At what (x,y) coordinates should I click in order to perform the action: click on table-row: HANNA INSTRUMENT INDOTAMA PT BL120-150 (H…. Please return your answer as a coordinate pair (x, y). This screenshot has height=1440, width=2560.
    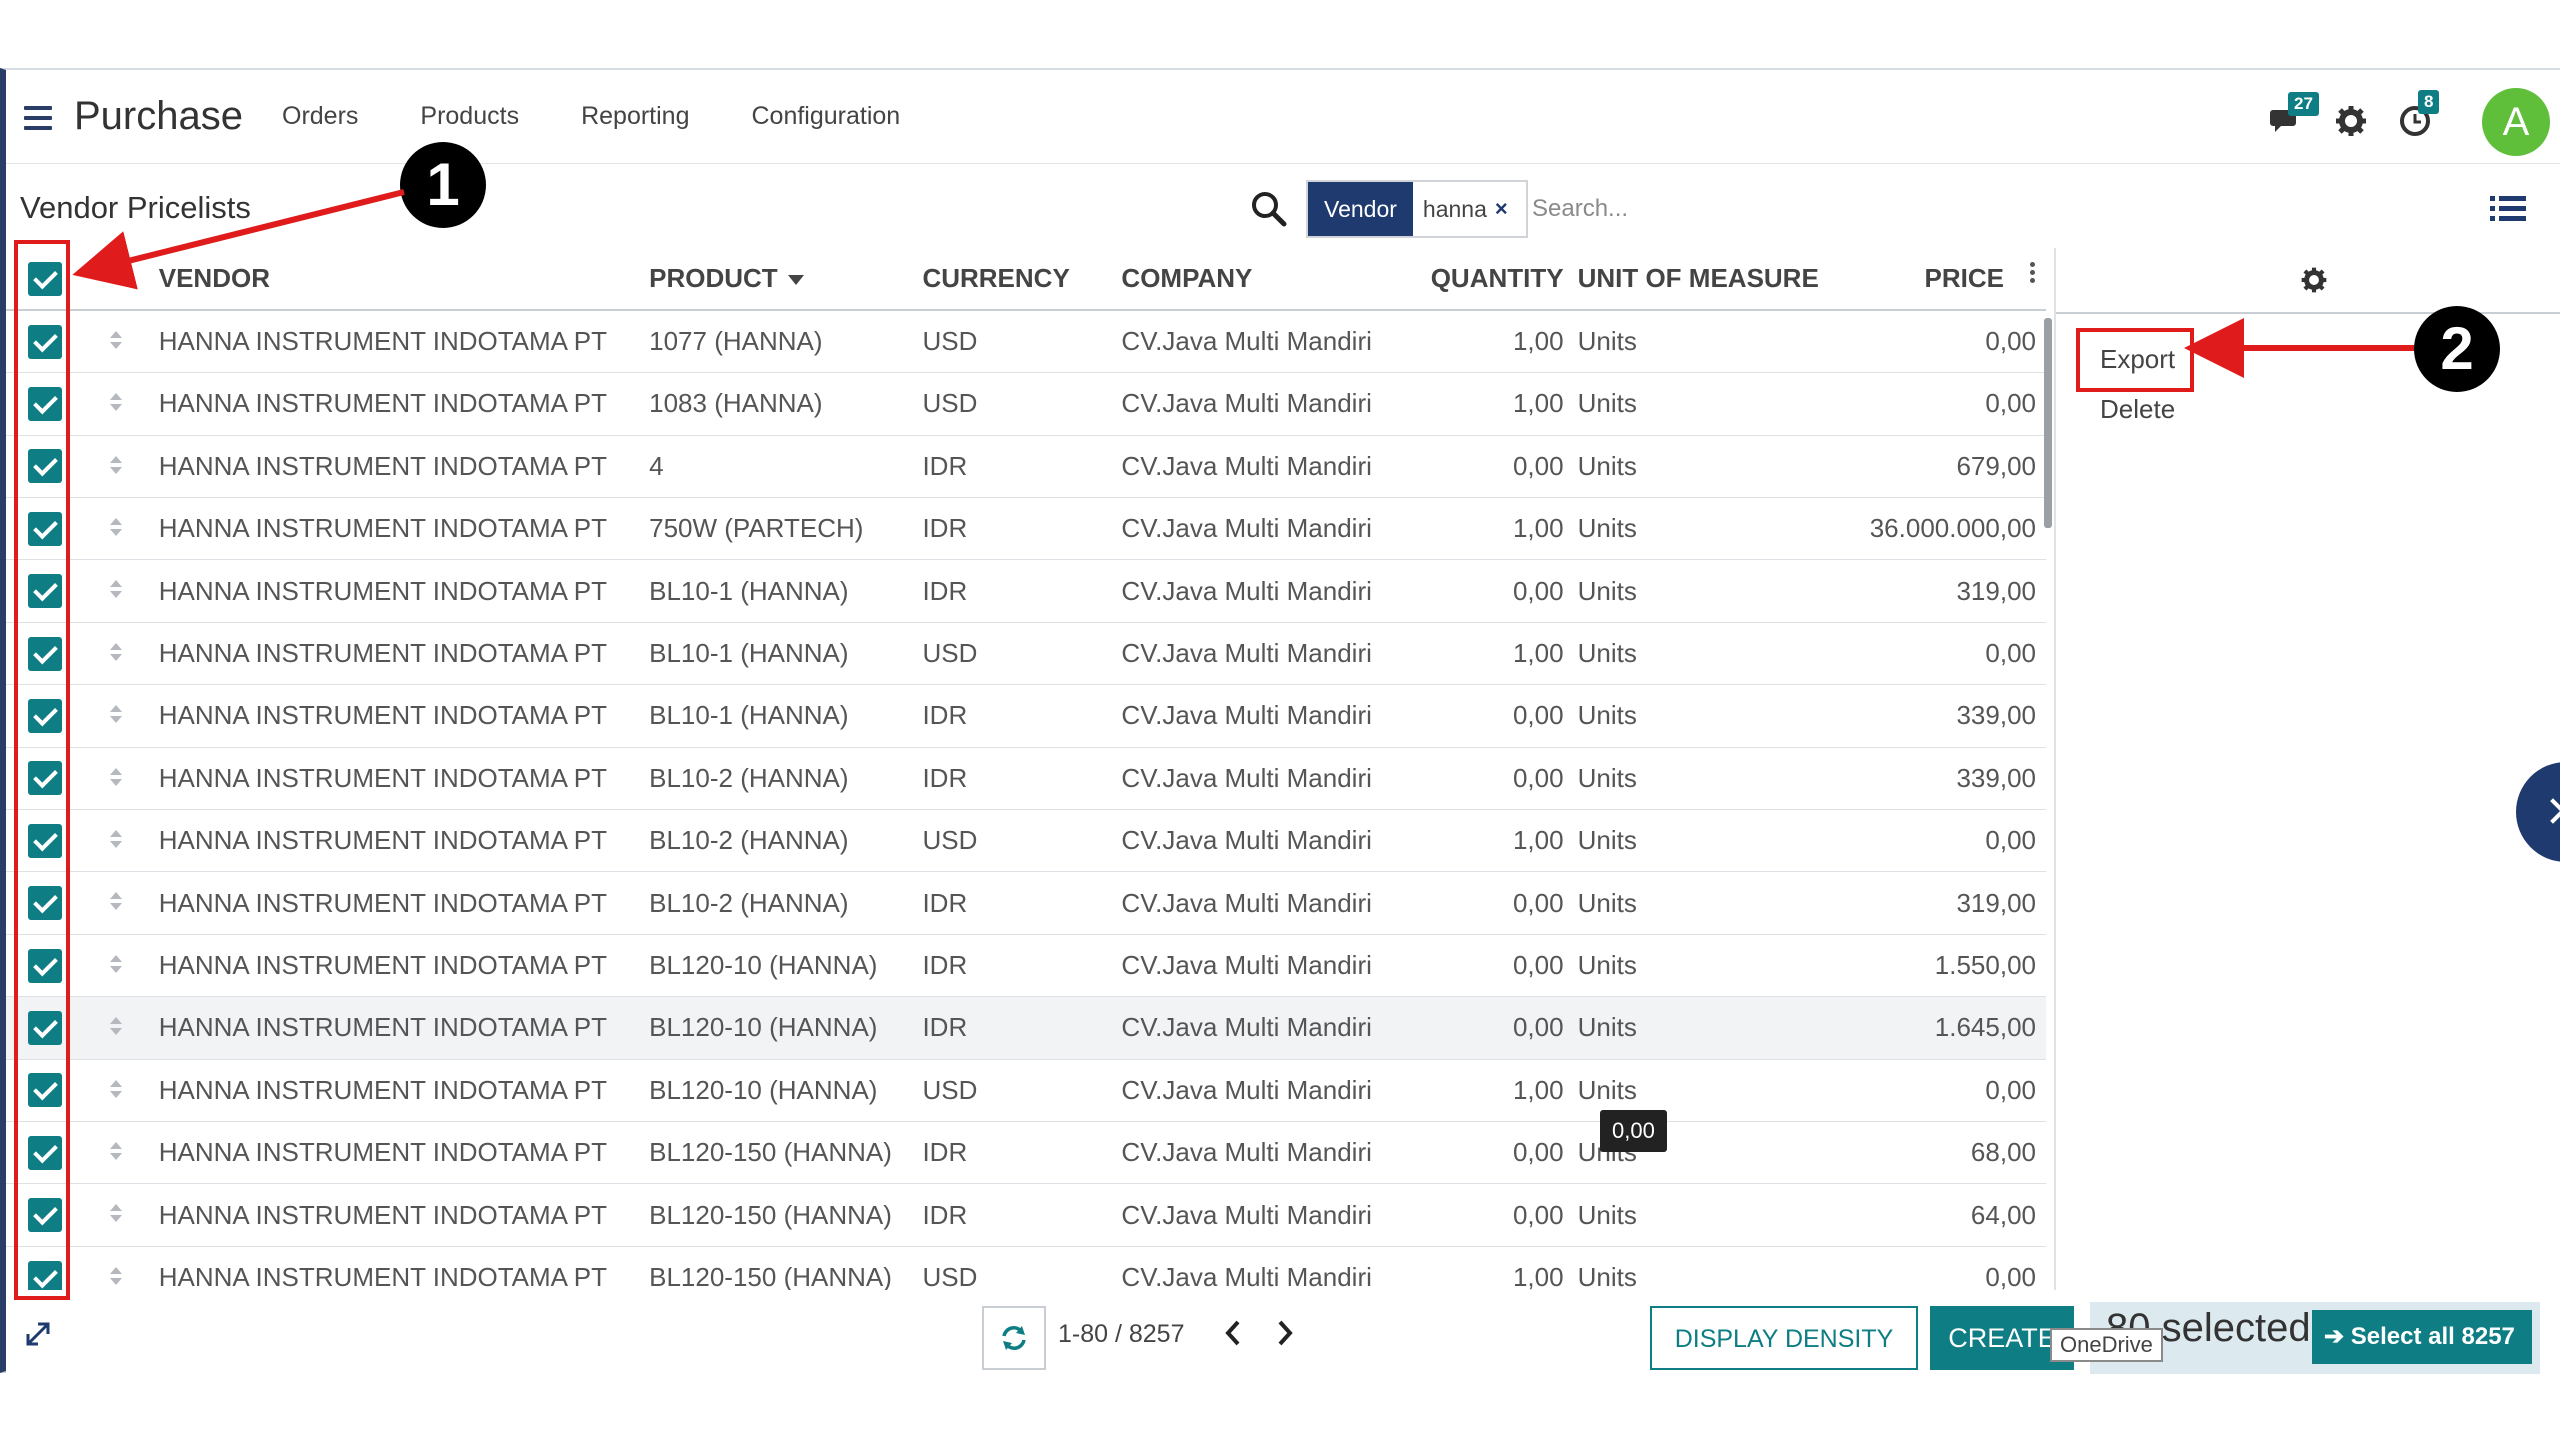
    Looking at the image, I should click on (1026, 1153).